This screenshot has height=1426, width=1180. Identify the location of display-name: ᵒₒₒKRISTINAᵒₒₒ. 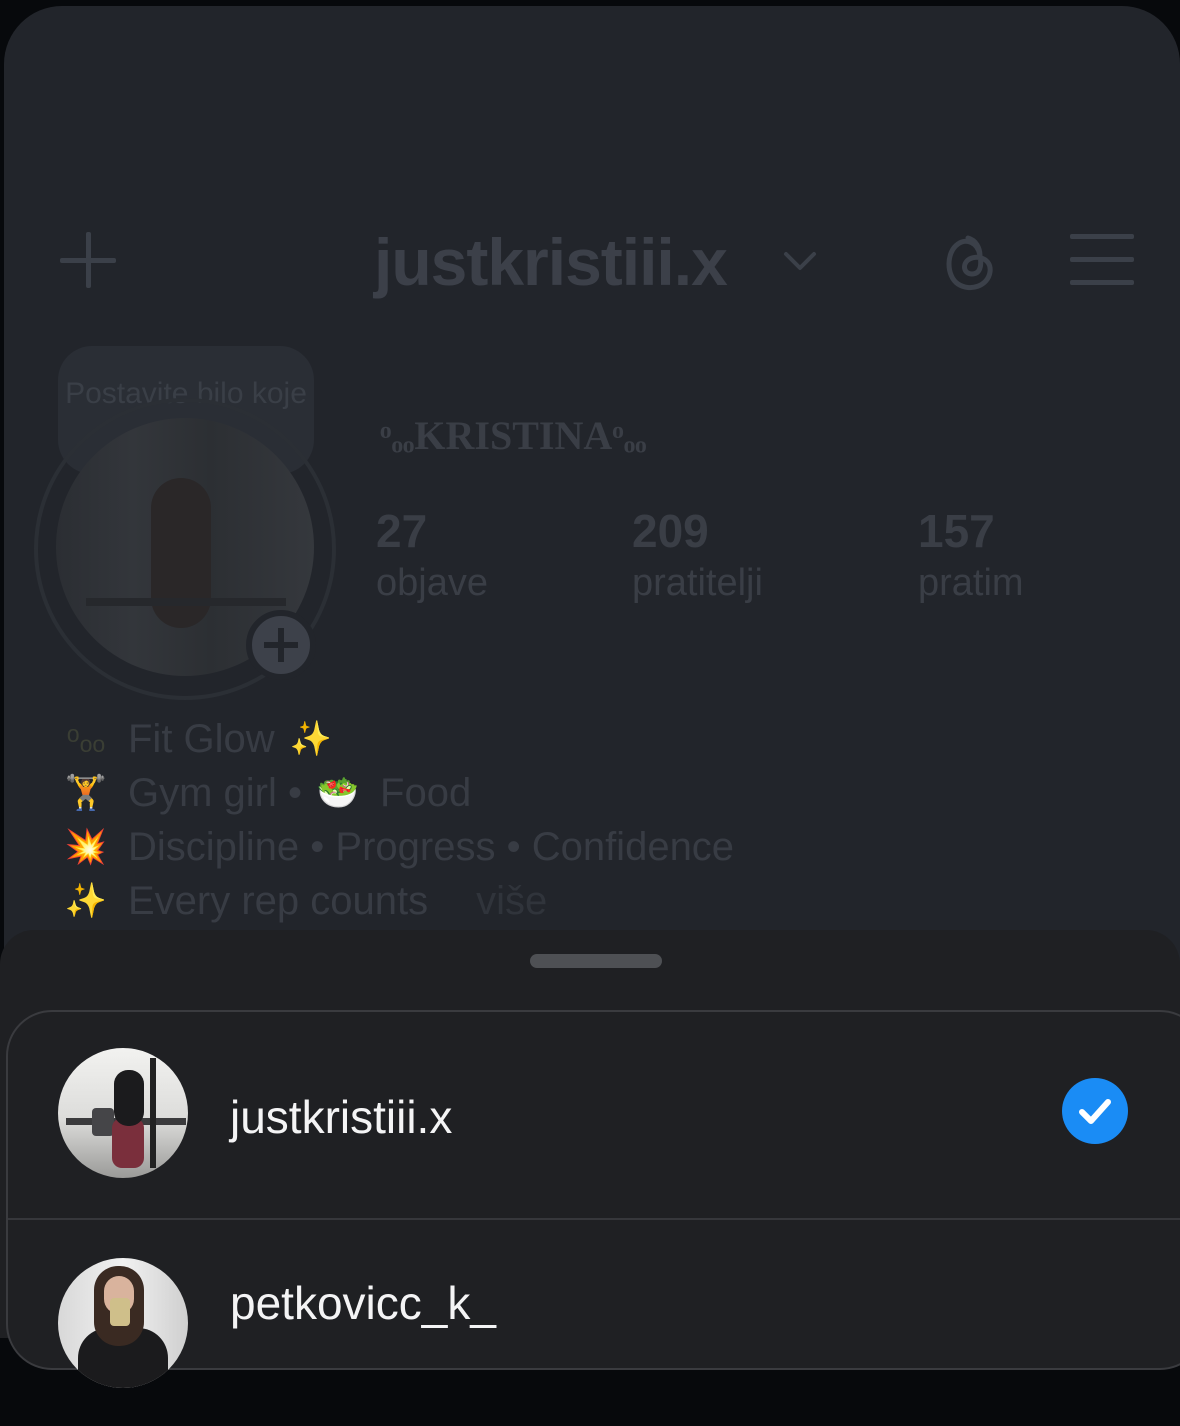
(513, 435).